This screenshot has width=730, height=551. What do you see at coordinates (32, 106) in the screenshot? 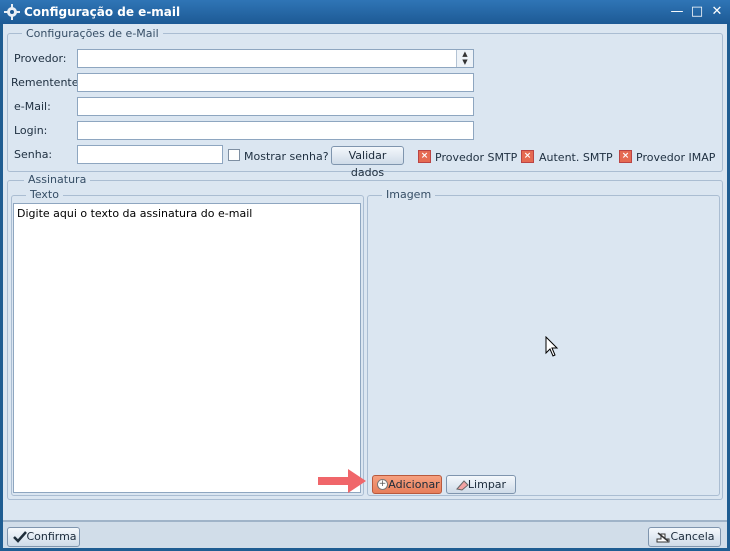
I see `email-label: e-Mail:` at bounding box center [32, 106].